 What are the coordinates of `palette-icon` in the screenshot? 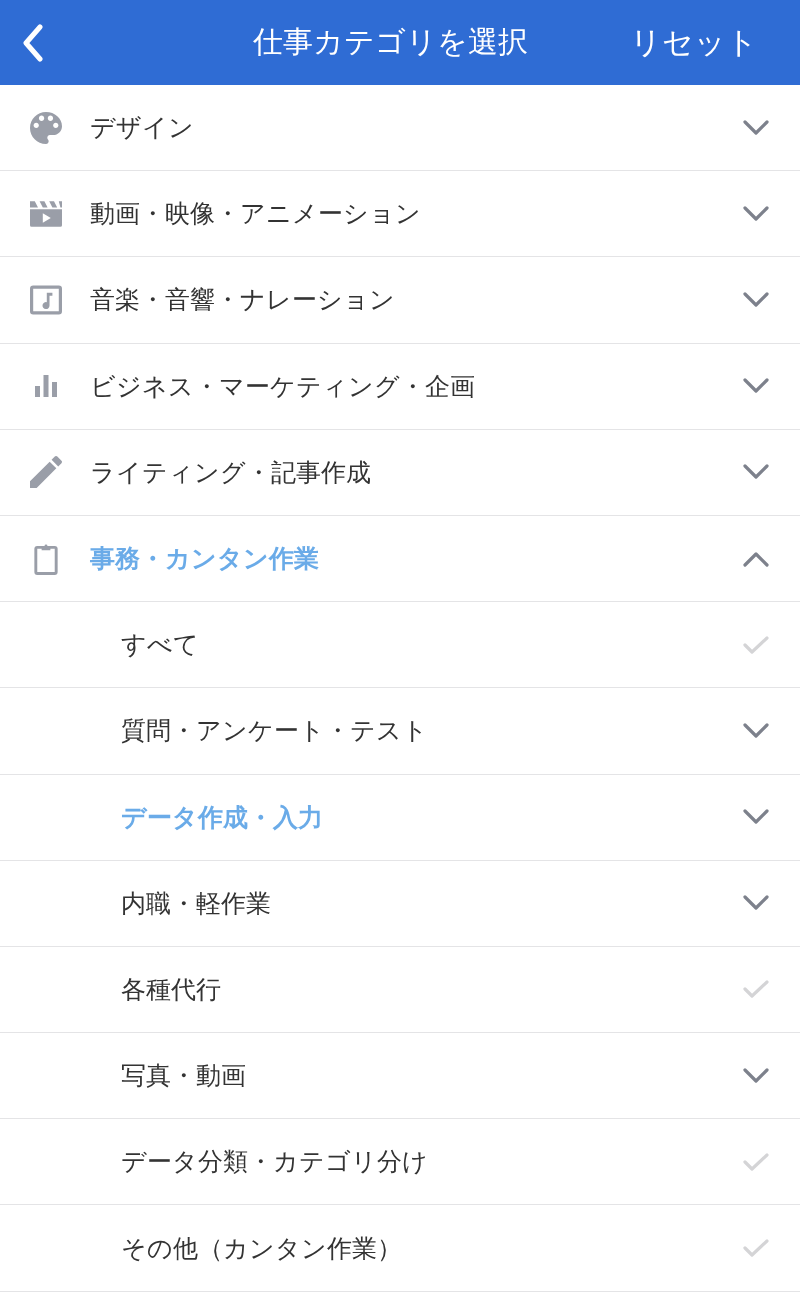 It's located at (46, 127).